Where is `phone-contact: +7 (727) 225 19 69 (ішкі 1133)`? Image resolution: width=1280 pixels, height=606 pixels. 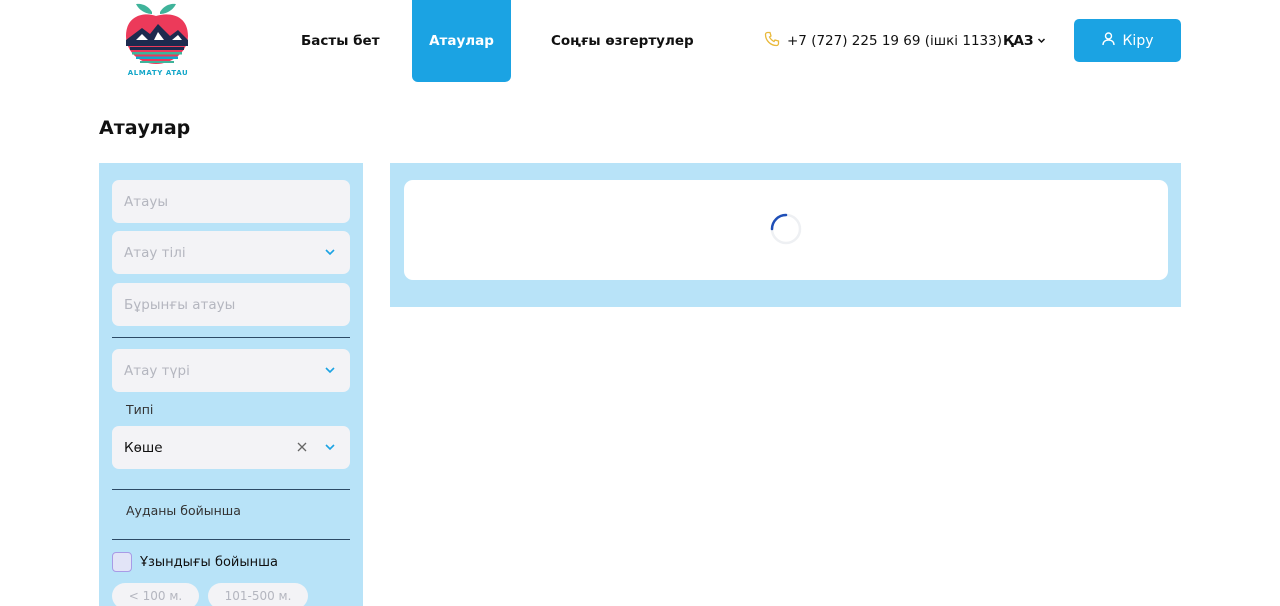 phone-contact: +7 (727) 225 19 69 (ішкі 1133) is located at coordinates (883, 41).